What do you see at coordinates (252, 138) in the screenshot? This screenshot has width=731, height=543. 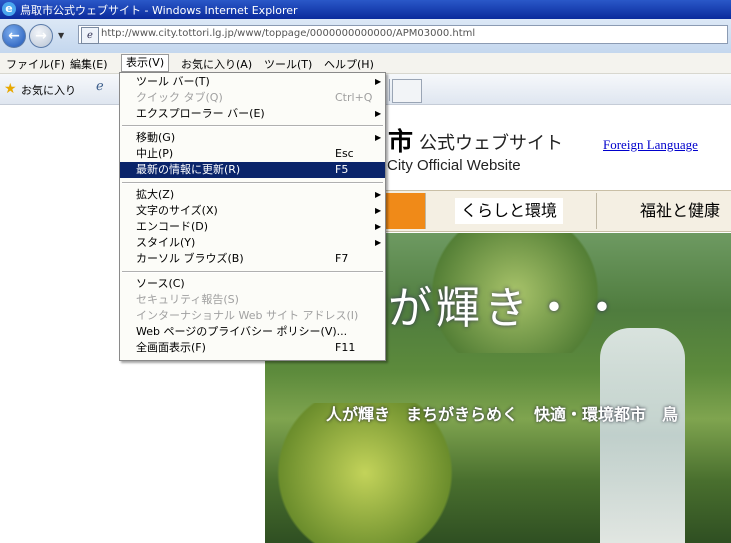 I see `view-menu-item: 移動(G) ▶` at bounding box center [252, 138].